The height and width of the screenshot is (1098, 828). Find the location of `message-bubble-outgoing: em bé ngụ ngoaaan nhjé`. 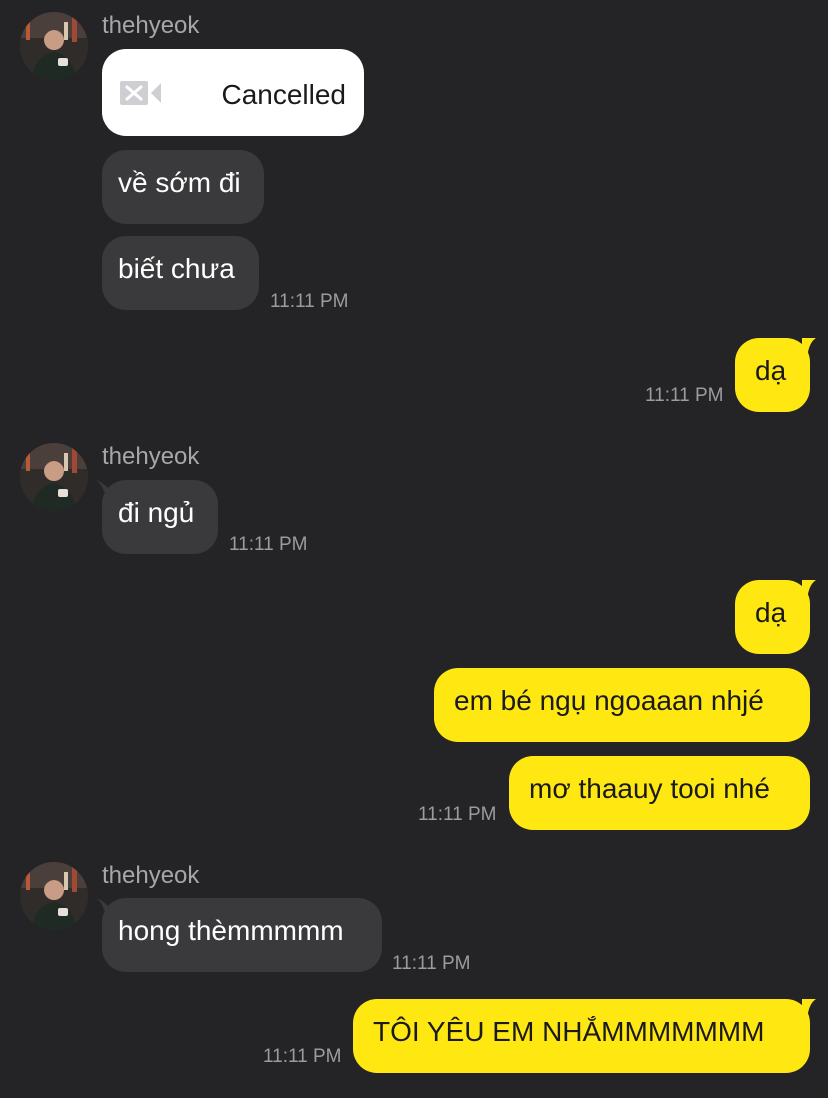

message-bubble-outgoing: em bé ngụ ngoaaan nhjé is located at coordinates (622, 705).